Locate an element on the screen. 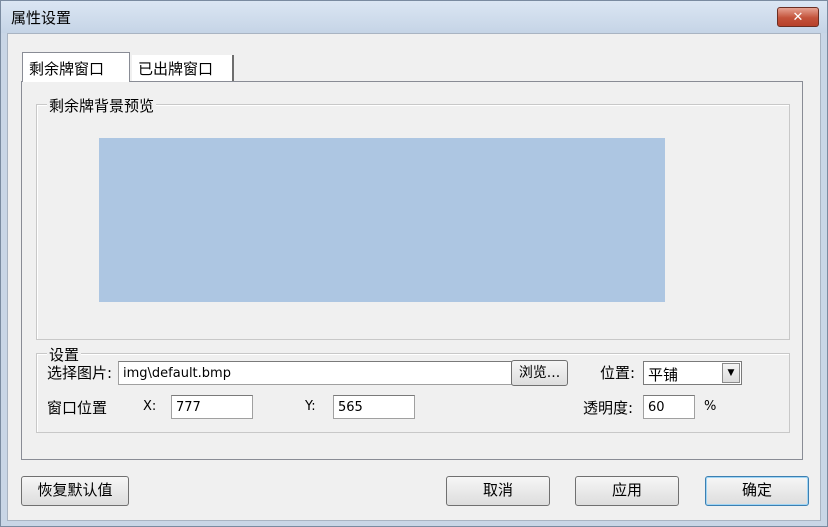 Image resolution: width=828 pixels, height=527 pixels. chevron-down-icon: ▼ is located at coordinates (731, 373).